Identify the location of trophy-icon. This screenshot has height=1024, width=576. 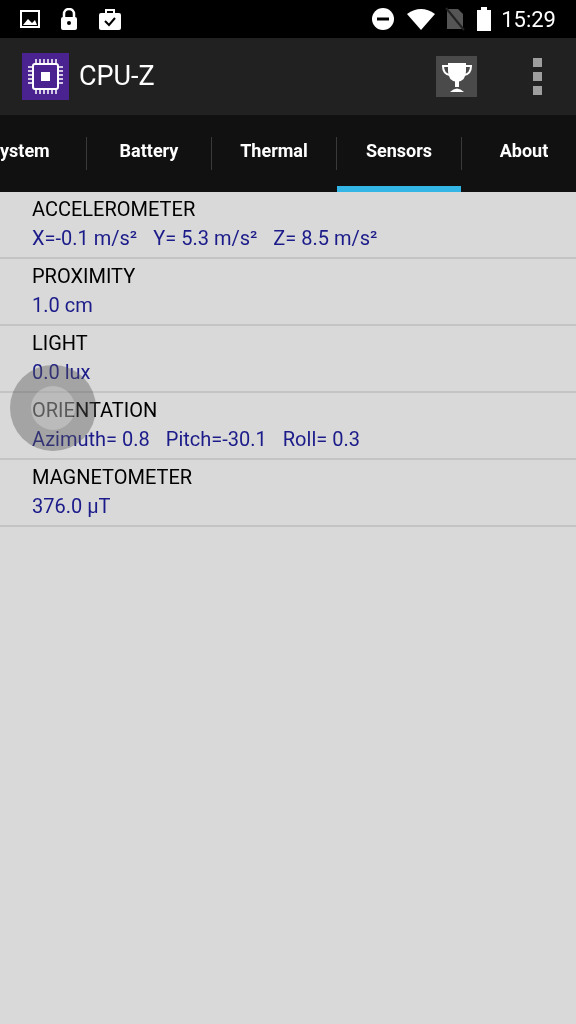
(456, 76).